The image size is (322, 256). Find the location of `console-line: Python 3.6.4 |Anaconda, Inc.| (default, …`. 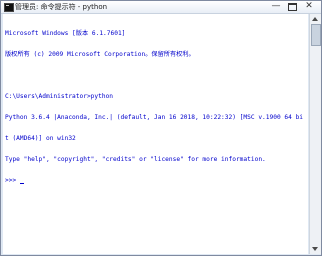

console-line: Python 3.6.4 |Anaconda, Inc.| (default, … is located at coordinates (154, 117).